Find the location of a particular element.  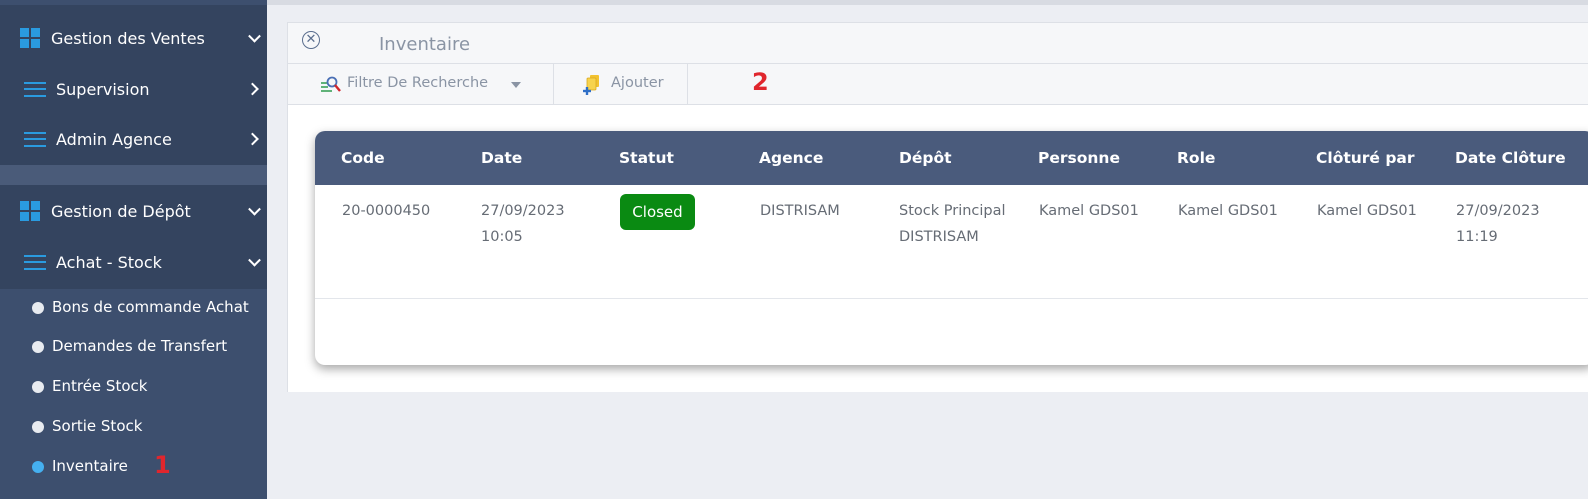

sidebar-subitem-label: Sortie Stock is located at coordinates (97, 426).